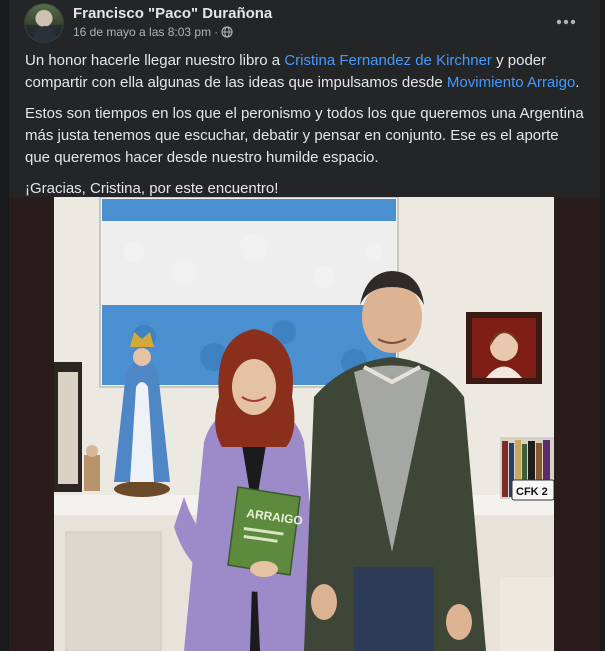 The image size is (605, 651). Describe the element at coordinates (172, 13) in the screenshot. I see `author-name: Francisco "Paco" Durañona` at that location.